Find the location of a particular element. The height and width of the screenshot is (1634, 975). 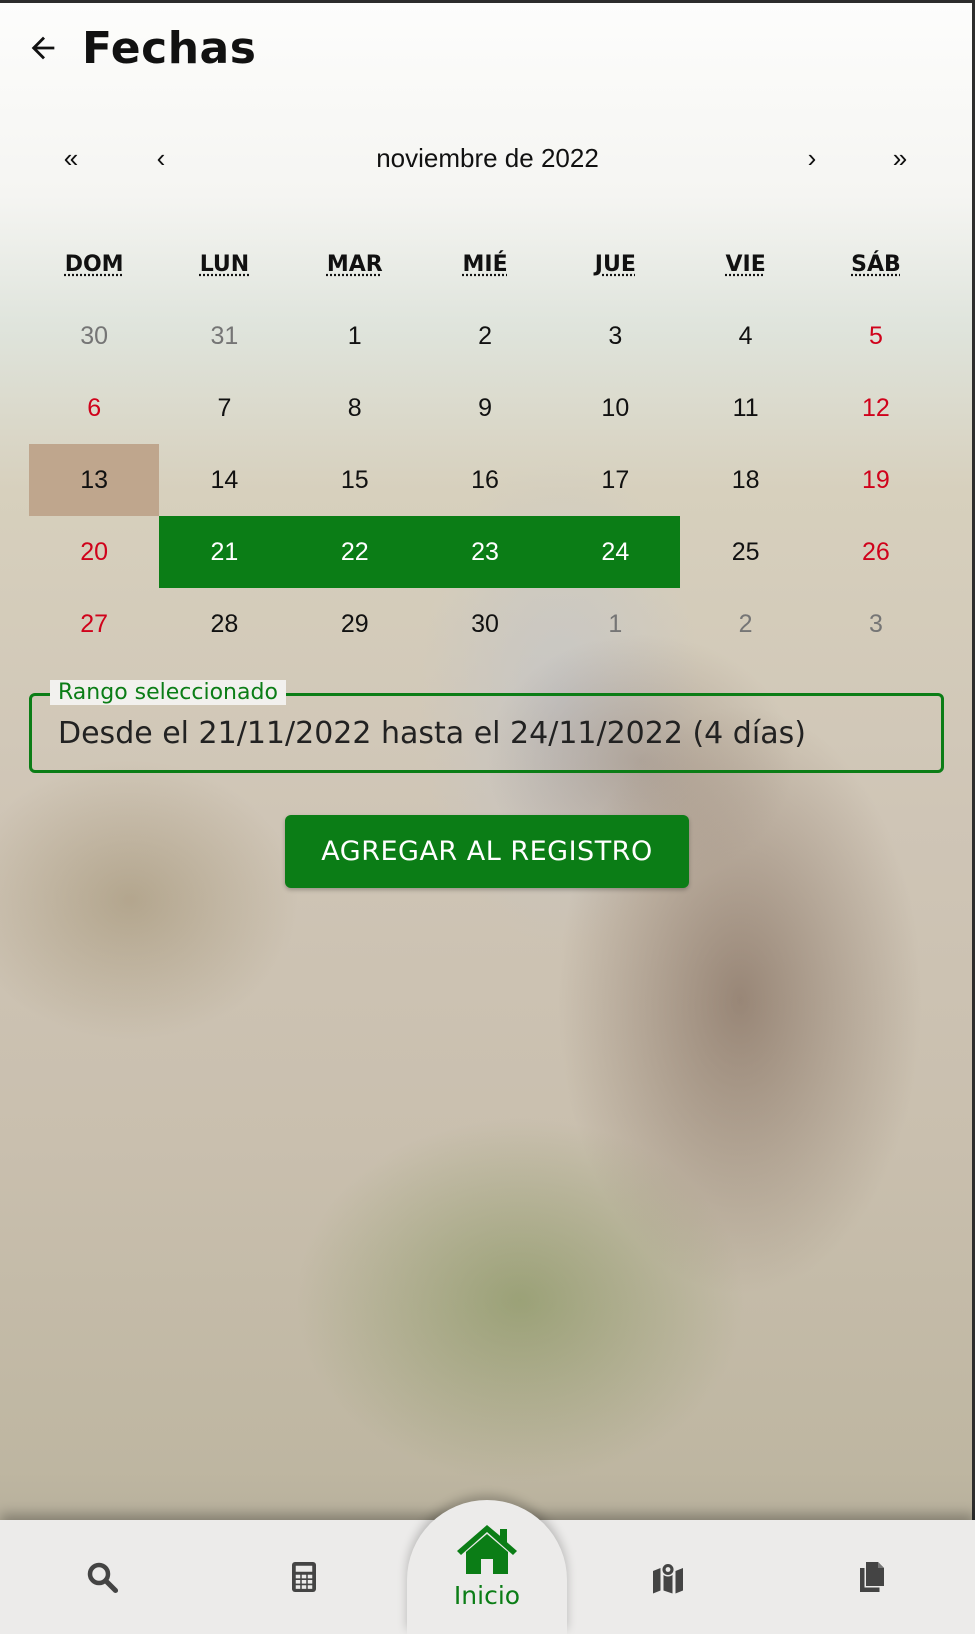

calendar-day: 24 is located at coordinates (615, 552).